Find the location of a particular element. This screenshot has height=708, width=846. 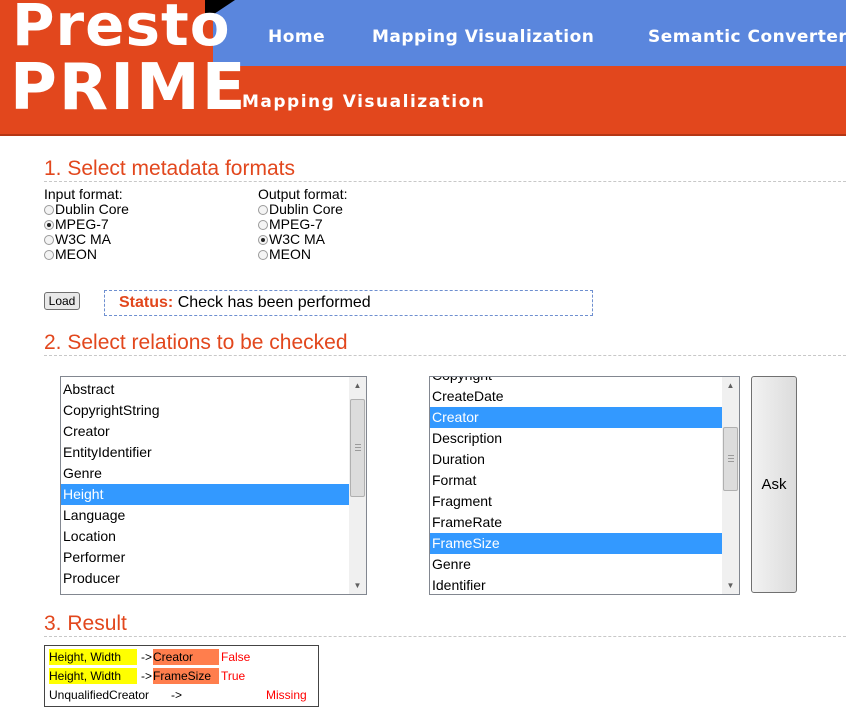

input-format-radio-meon is located at coordinates (49, 255).